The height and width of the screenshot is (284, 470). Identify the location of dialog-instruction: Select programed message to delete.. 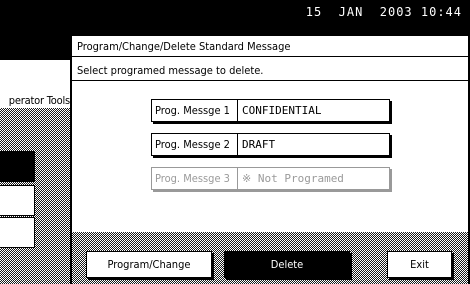
(170, 70).